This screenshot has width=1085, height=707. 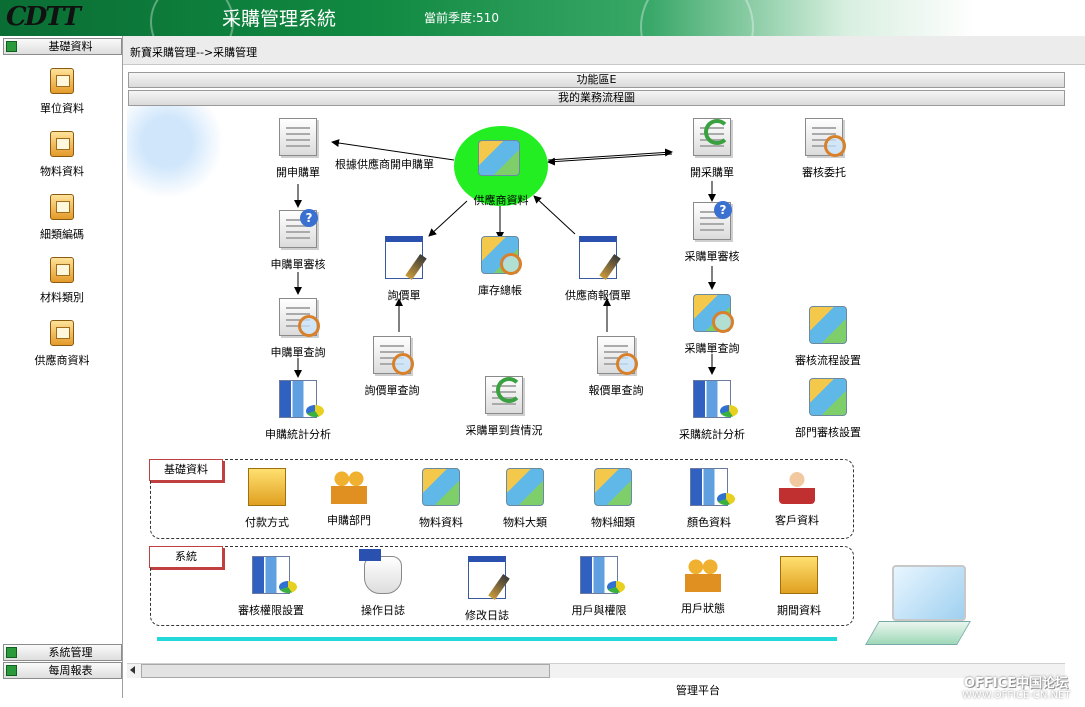 I want to click on users-icon, so click(x=703, y=574).